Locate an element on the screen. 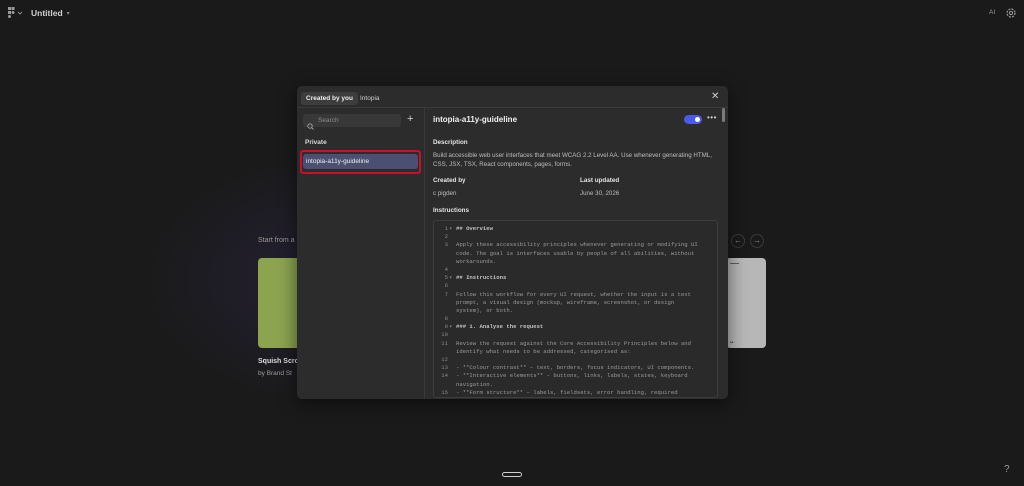  guideline-title: intopia-a11y-guideline is located at coordinates (475, 119).